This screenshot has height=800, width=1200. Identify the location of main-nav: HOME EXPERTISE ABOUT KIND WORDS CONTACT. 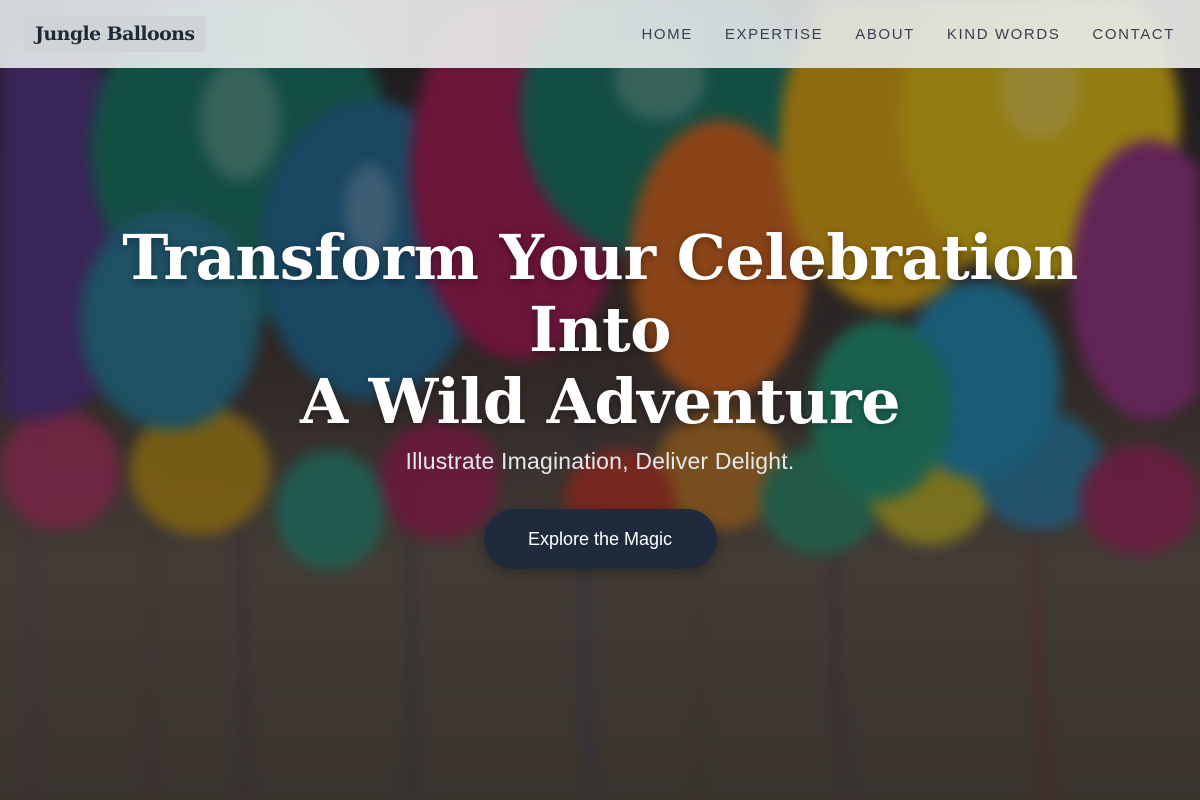
(908, 34).